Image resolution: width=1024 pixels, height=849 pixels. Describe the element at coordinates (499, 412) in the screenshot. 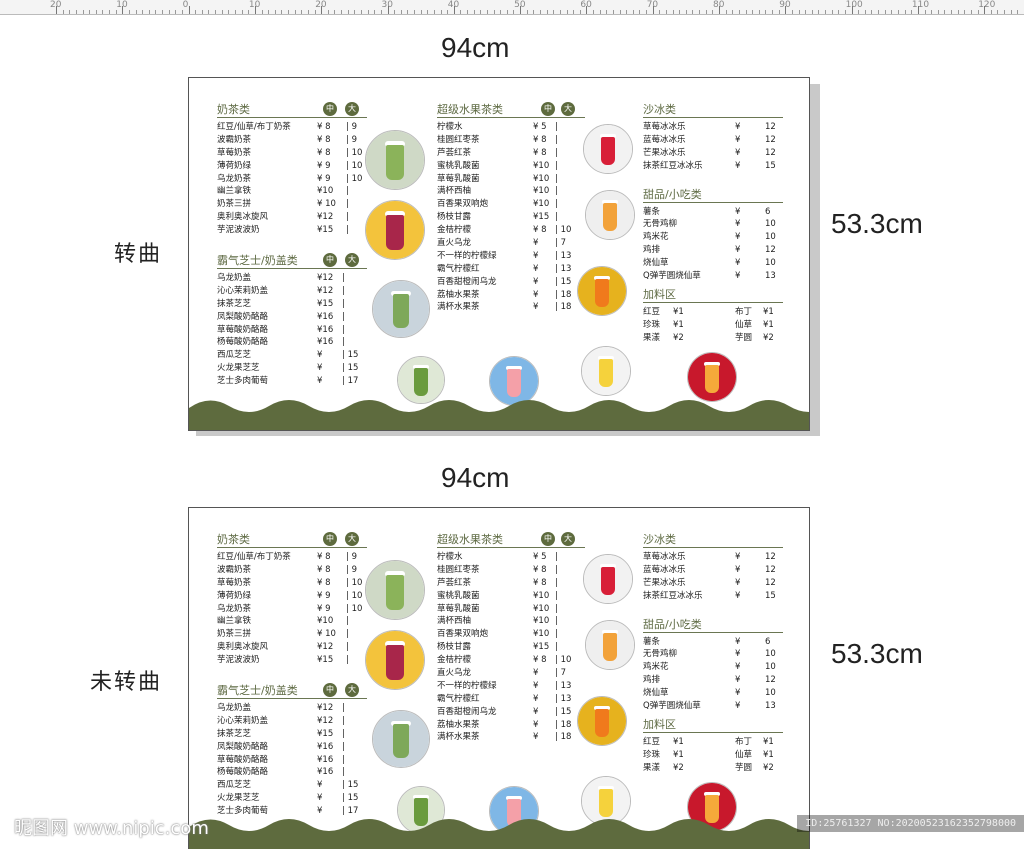

I see `wave-footer` at that location.